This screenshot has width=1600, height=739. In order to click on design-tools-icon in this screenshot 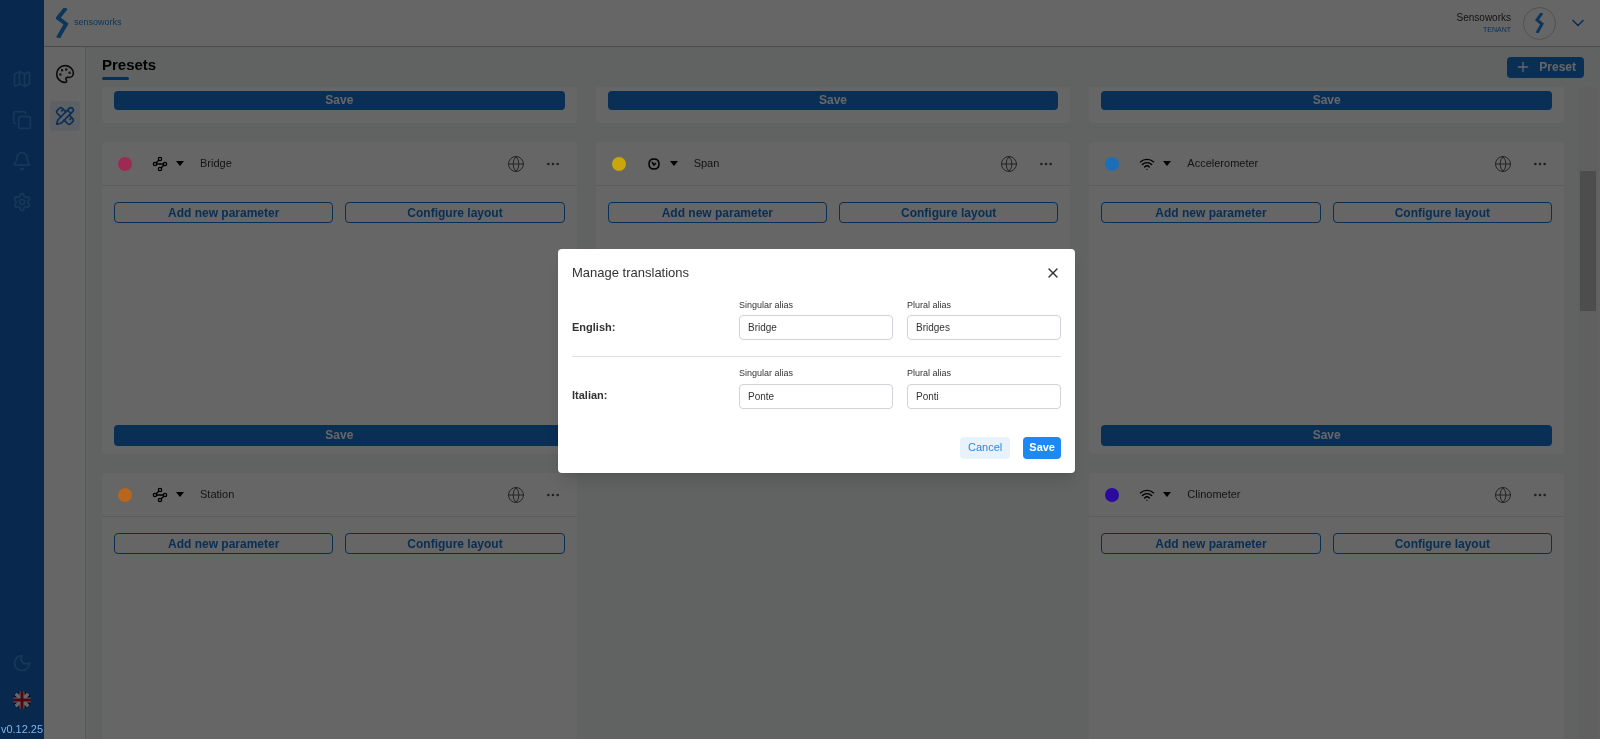, I will do `click(64, 116)`.